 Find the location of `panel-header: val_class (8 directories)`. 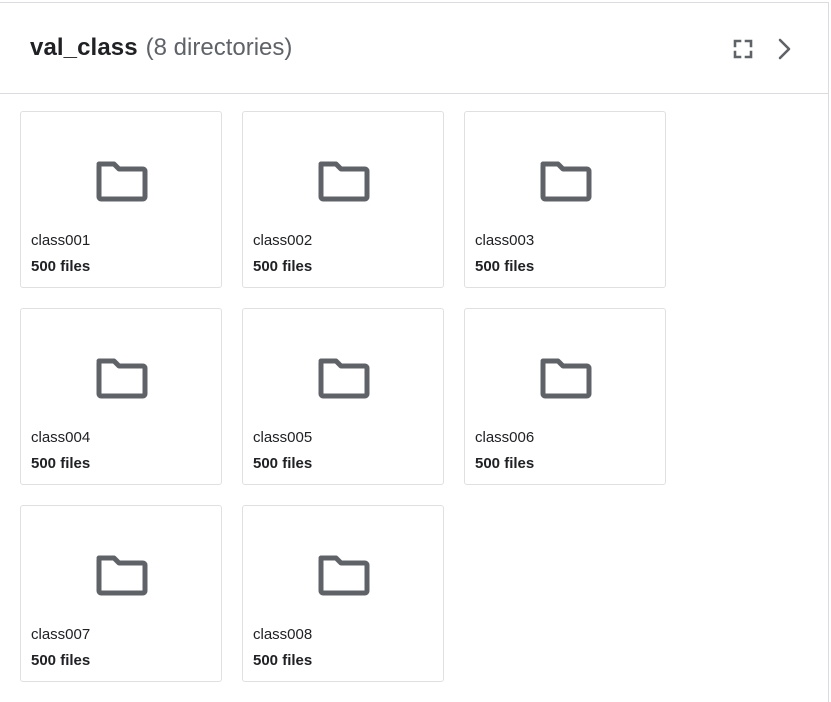

panel-header: val_class (8 directories) is located at coordinates (414, 48).